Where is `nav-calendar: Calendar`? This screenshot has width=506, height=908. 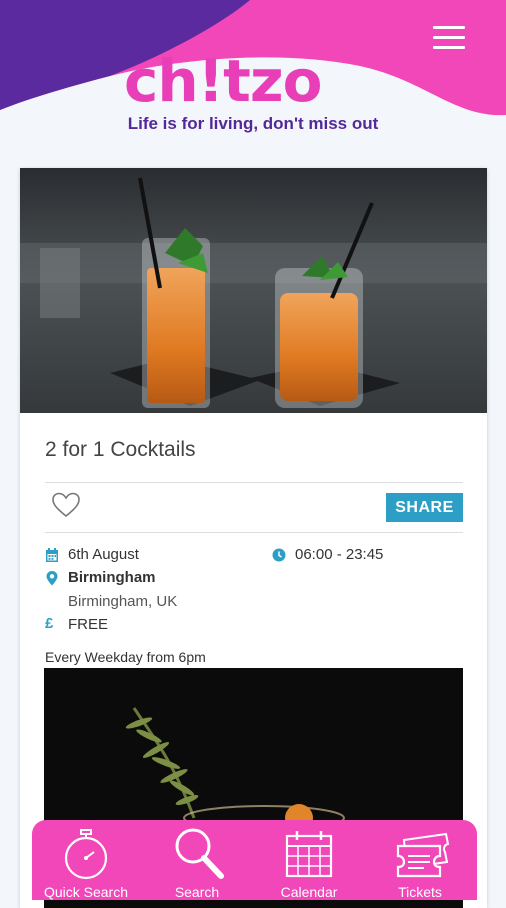 nav-calendar: Calendar is located at coordinates (309, 860).